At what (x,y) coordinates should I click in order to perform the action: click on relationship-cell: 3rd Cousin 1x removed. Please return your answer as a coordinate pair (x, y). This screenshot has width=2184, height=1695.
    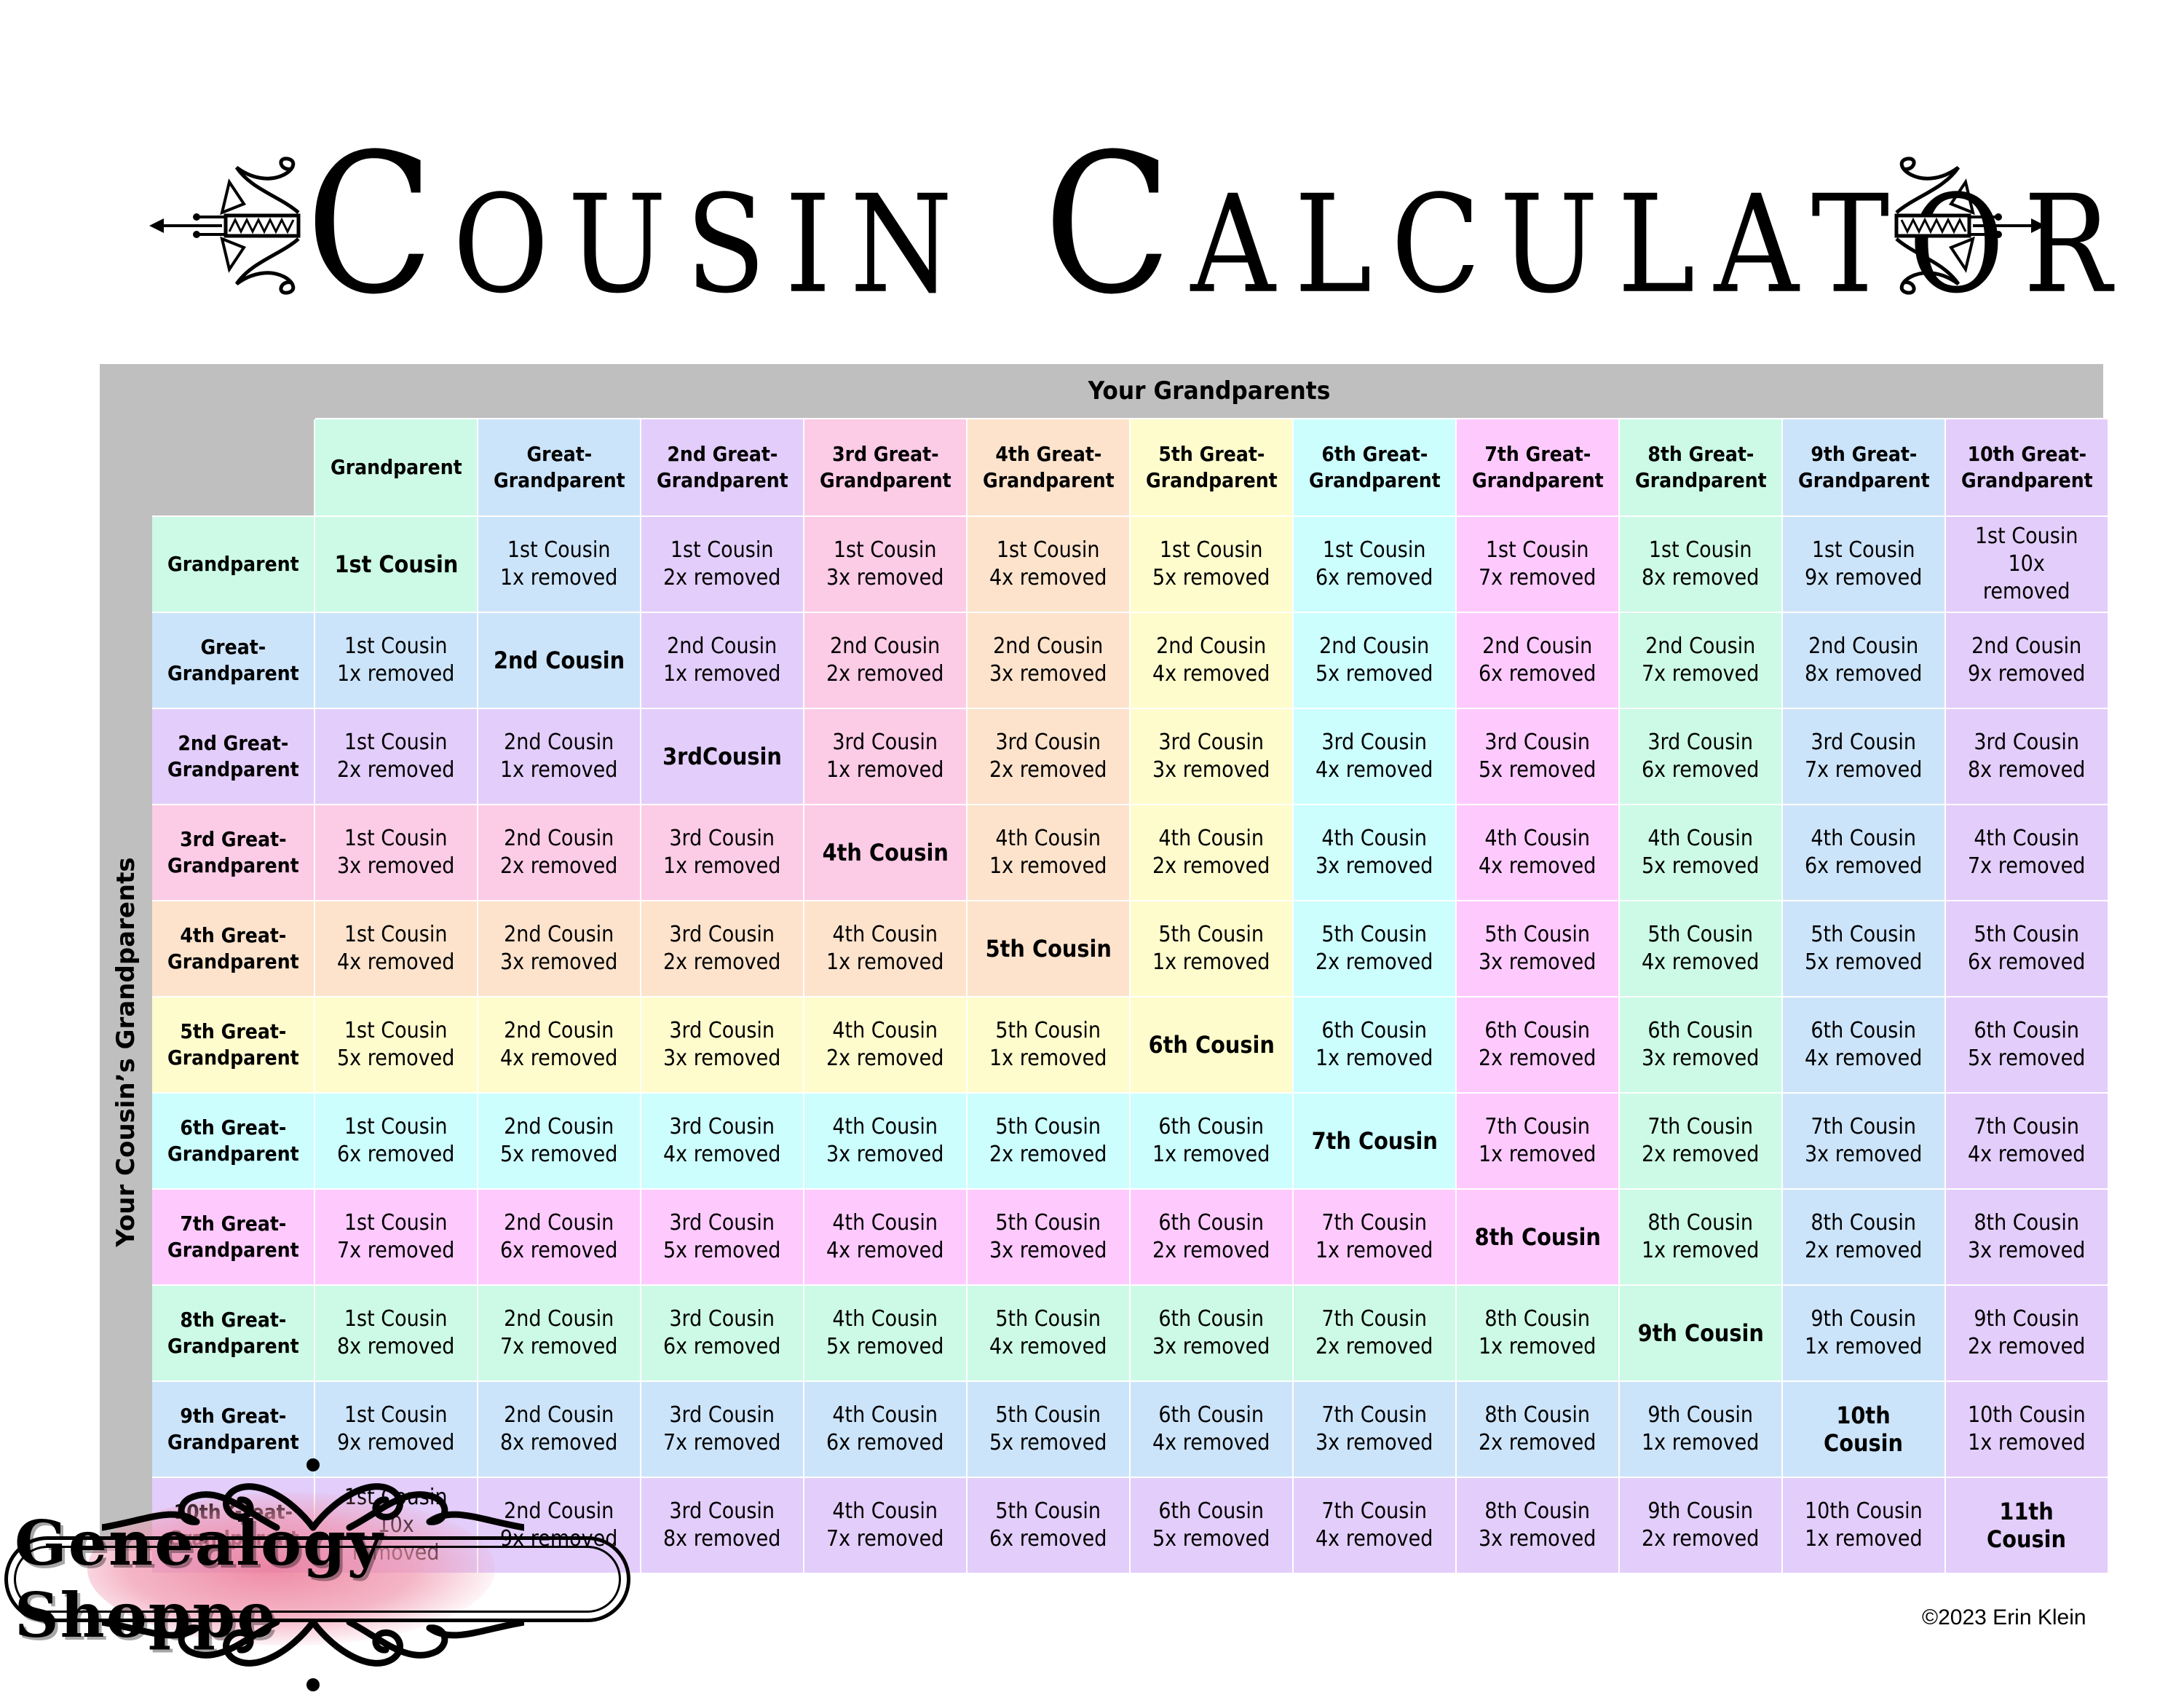
    Looking at the image, I should click on (722, 852).